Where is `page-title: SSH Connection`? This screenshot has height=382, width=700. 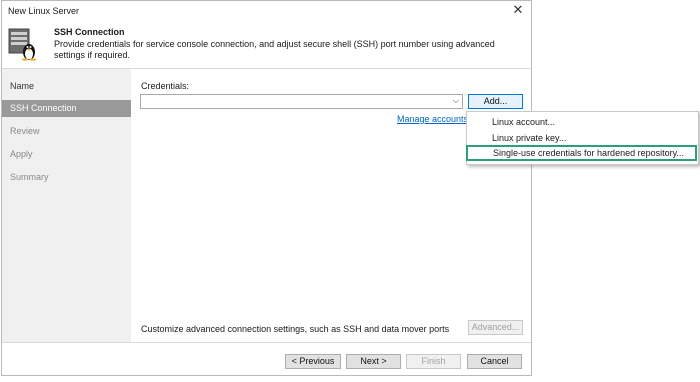 page-title: SSH Connection is located at coordinates (89, 32).